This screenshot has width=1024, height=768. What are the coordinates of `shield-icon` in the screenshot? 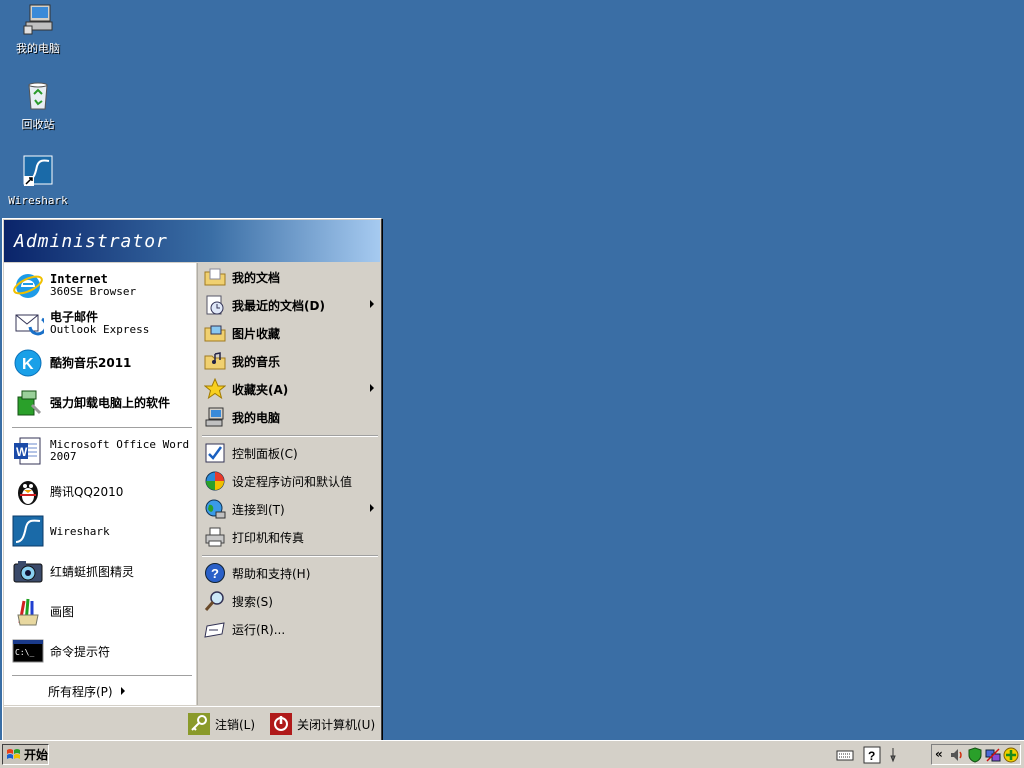 It's located at (975, 755).